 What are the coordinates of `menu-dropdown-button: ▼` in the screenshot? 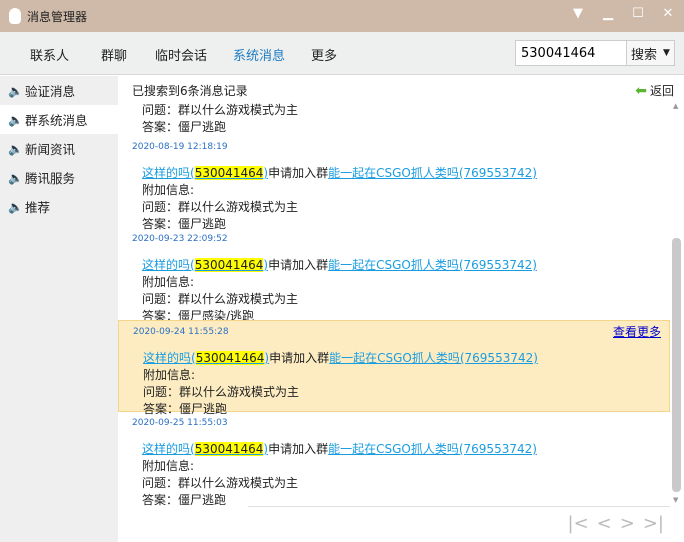 It's located at (578, 13).